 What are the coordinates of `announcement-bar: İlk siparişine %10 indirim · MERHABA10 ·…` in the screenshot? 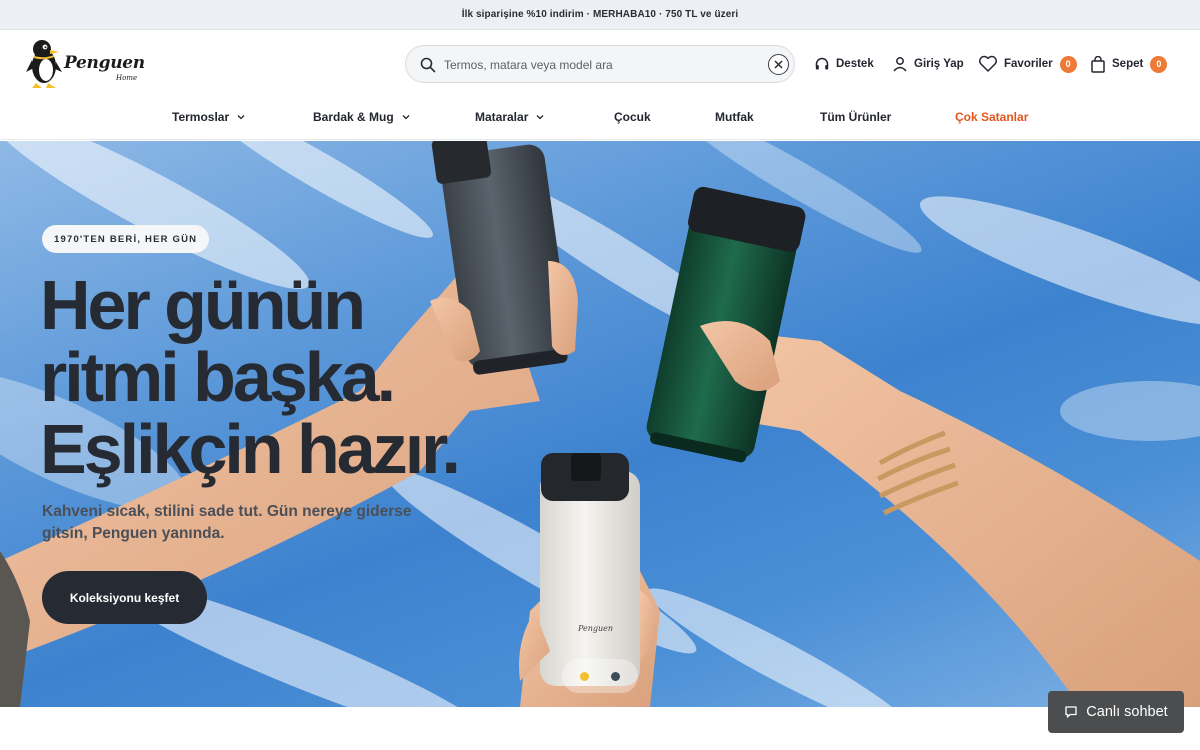 It's located at (600, 15).